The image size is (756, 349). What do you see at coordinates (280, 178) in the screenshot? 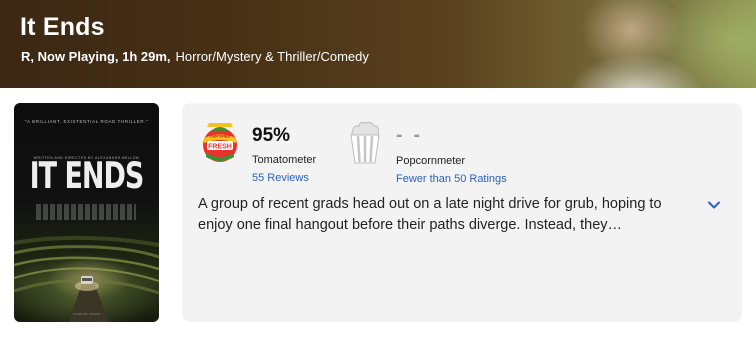
I see `reviews-count-link: 55 Reviews` at bounding box center [280, 178].